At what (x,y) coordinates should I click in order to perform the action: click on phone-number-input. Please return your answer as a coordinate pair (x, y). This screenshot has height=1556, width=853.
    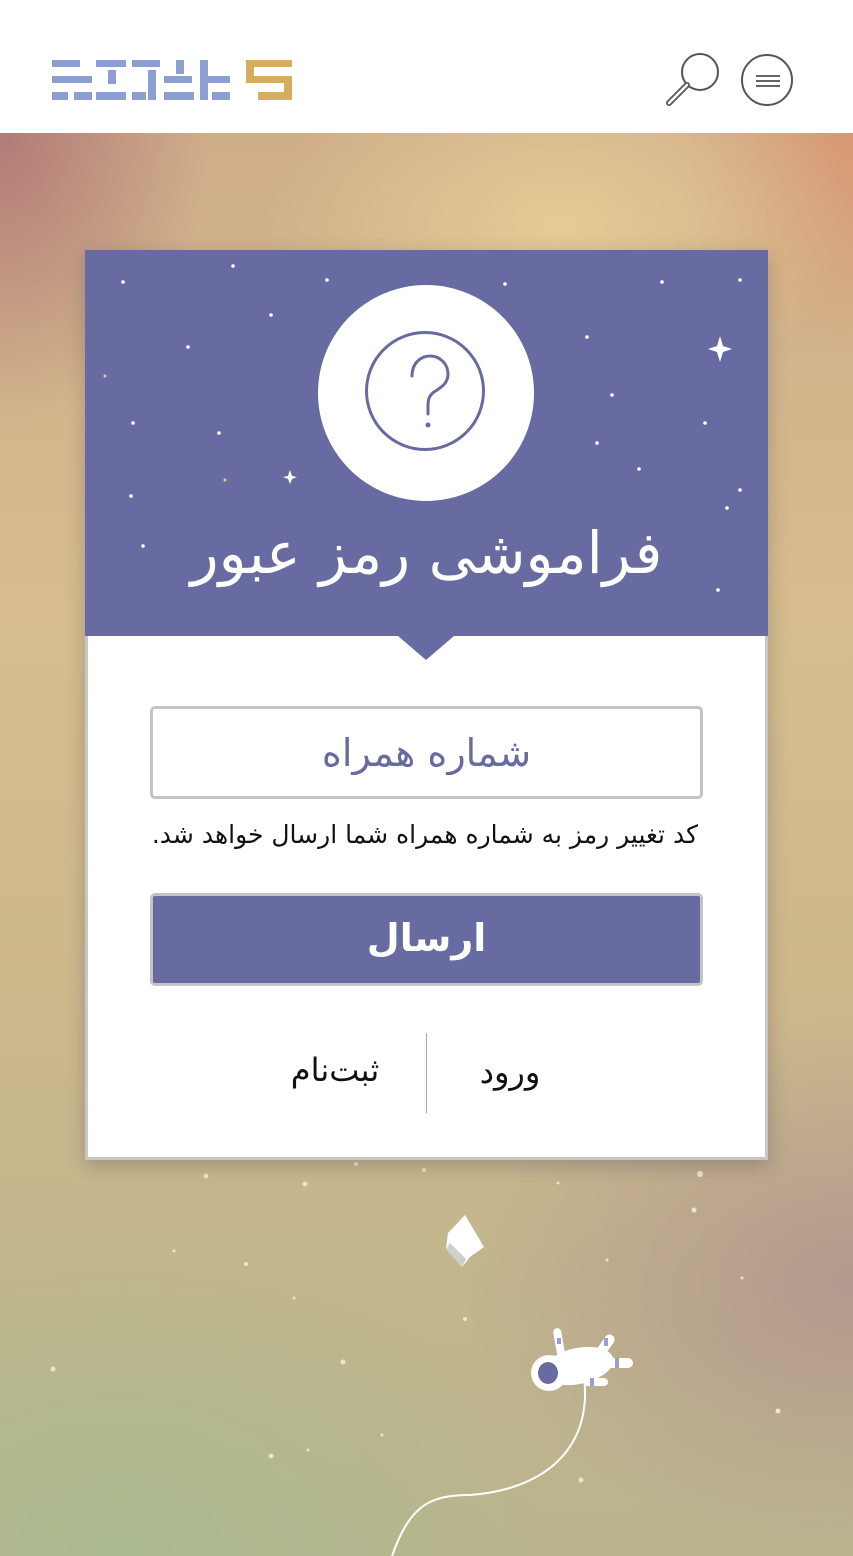
    Looking at the image, I should click on (426, 752).